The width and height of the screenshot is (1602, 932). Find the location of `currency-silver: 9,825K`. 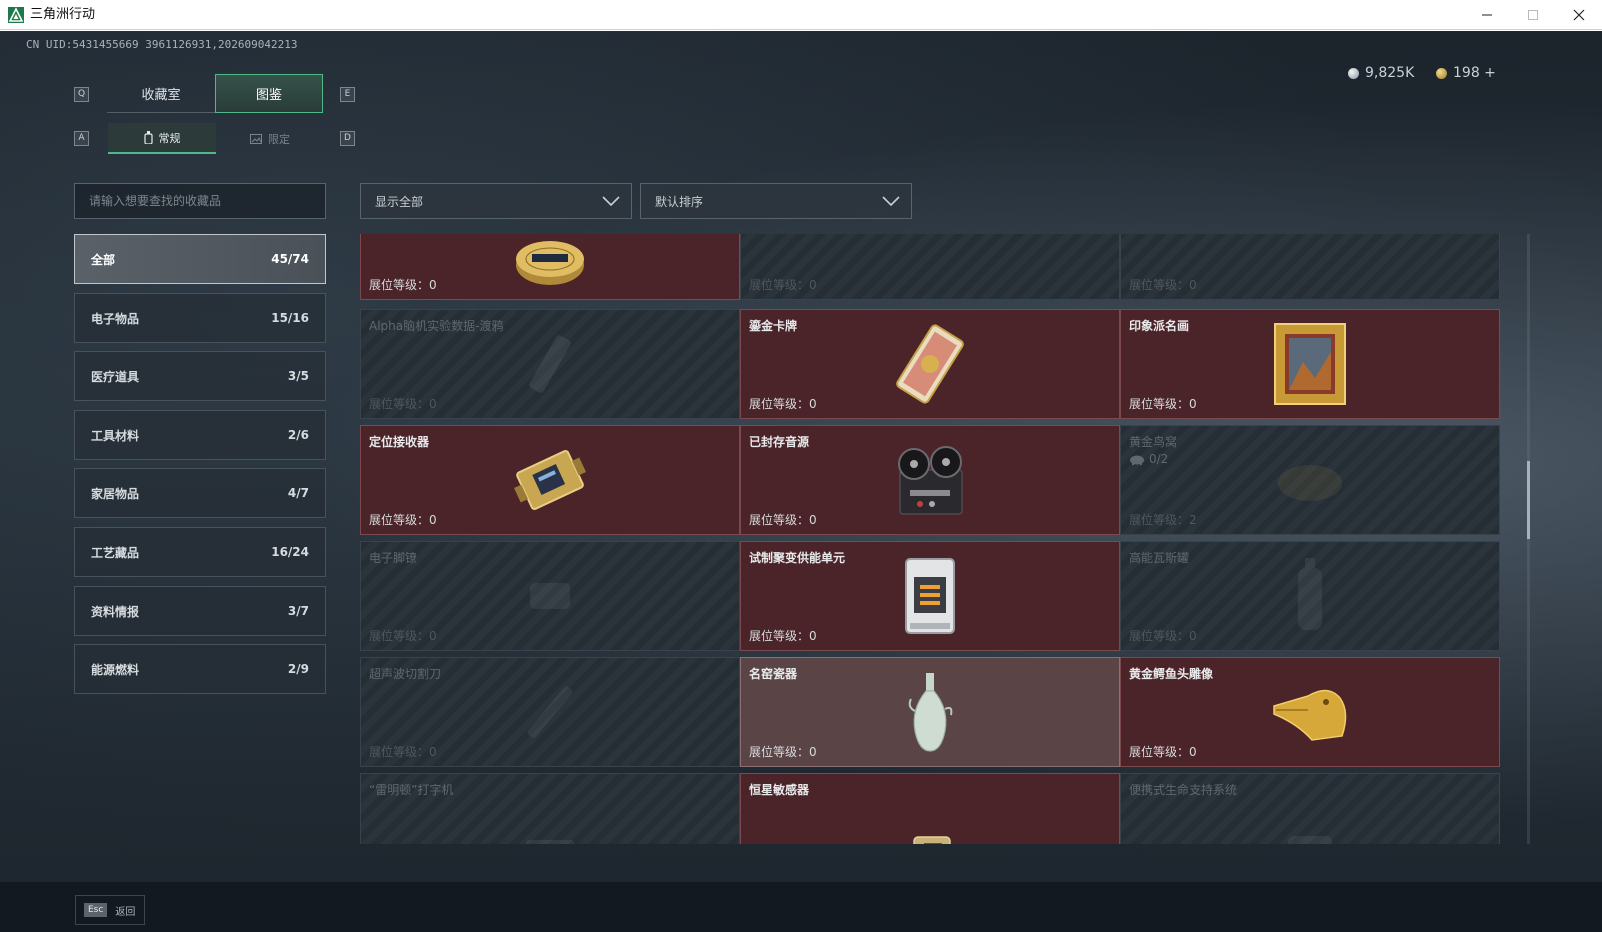

currency-silver: 9,825K is located at coordinates (1381, 73).